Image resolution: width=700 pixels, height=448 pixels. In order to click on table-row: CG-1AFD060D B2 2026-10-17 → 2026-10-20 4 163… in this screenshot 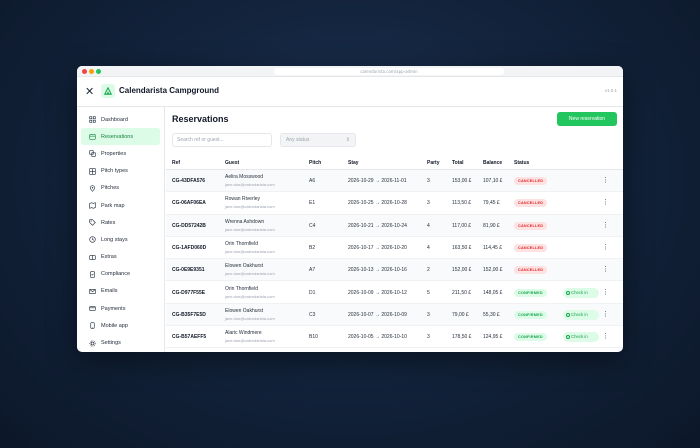, I will do `click(394, 248)`.